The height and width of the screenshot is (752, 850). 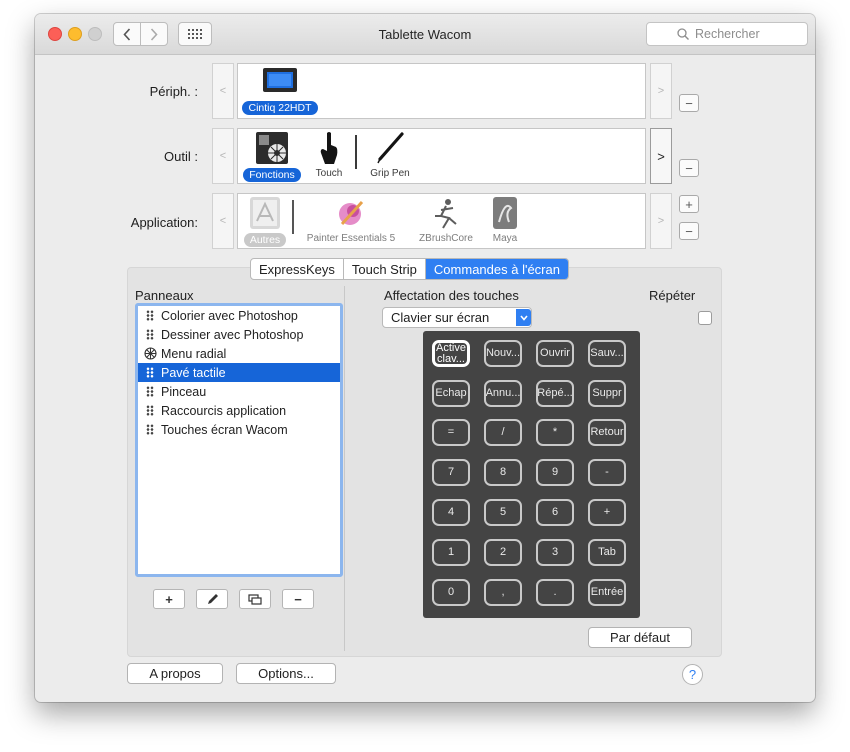 I want to click on list-item: Colorier avec Photoshop, so click(x=239, y=315).